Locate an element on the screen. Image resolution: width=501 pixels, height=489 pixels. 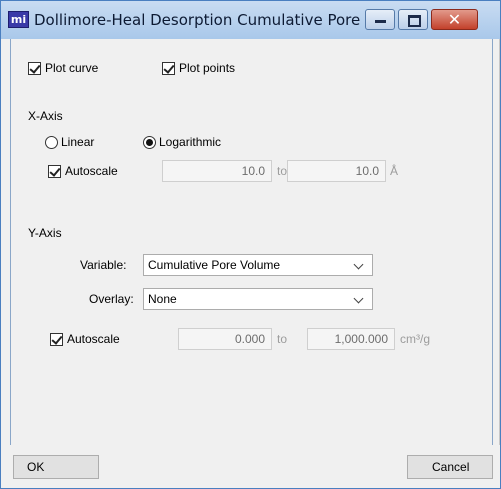
x-min-field: 10.0 is located at coordinates (217, 171).